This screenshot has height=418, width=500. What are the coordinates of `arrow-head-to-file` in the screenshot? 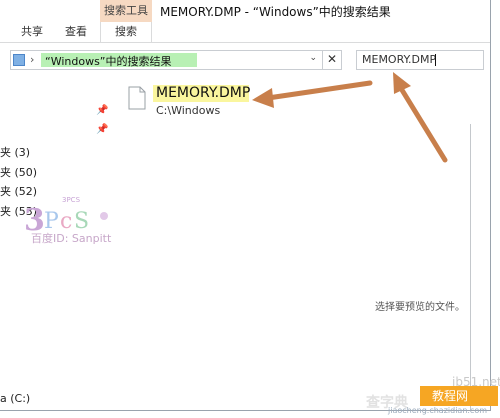 It's located at (263, 98).